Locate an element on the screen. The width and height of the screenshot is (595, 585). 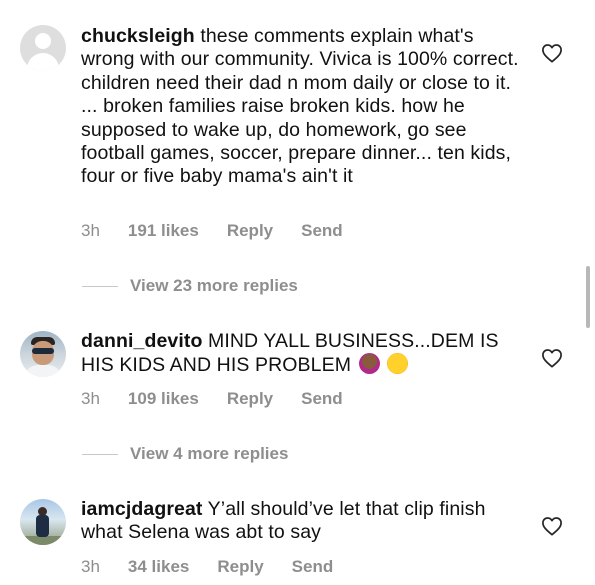
view-more-replies: View 4 more replies is located at coordinates (185, 454).